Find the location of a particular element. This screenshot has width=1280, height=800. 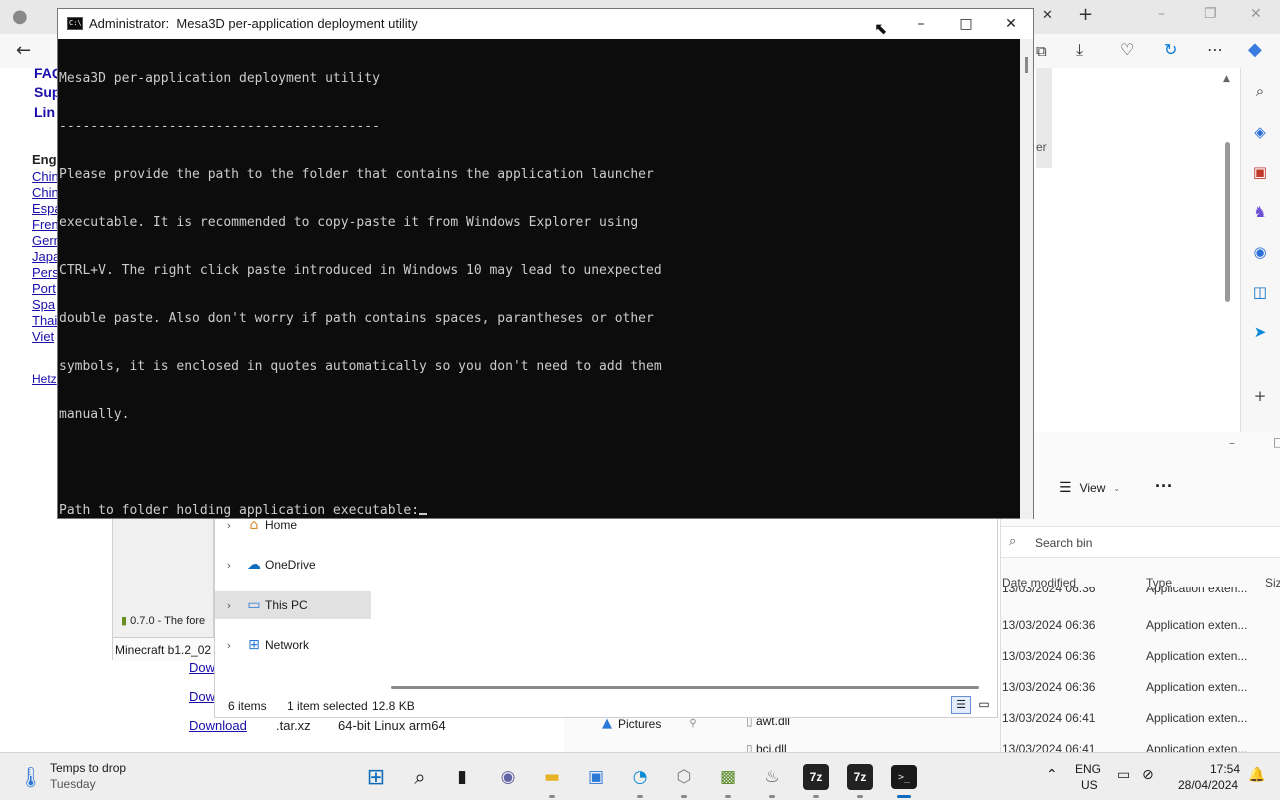

teams-icon: ◉ is located at coordinates (508, 777).